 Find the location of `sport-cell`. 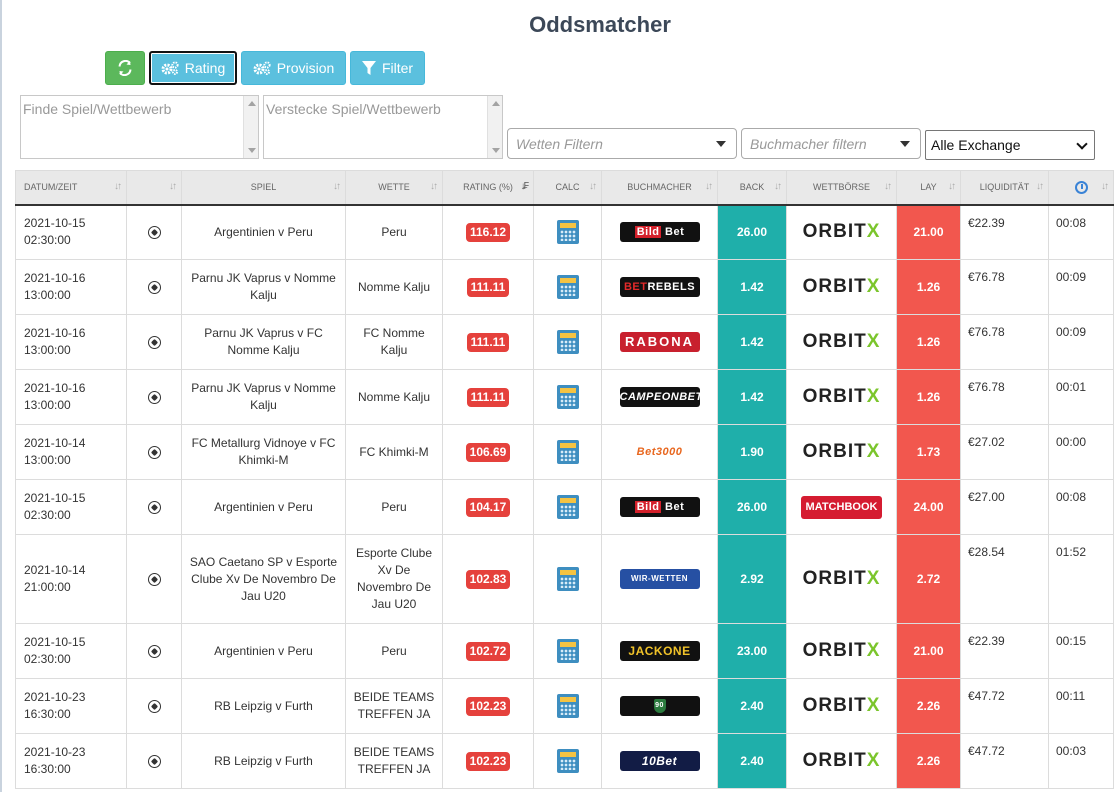

sport-cell is located at coordinates (154, 342).